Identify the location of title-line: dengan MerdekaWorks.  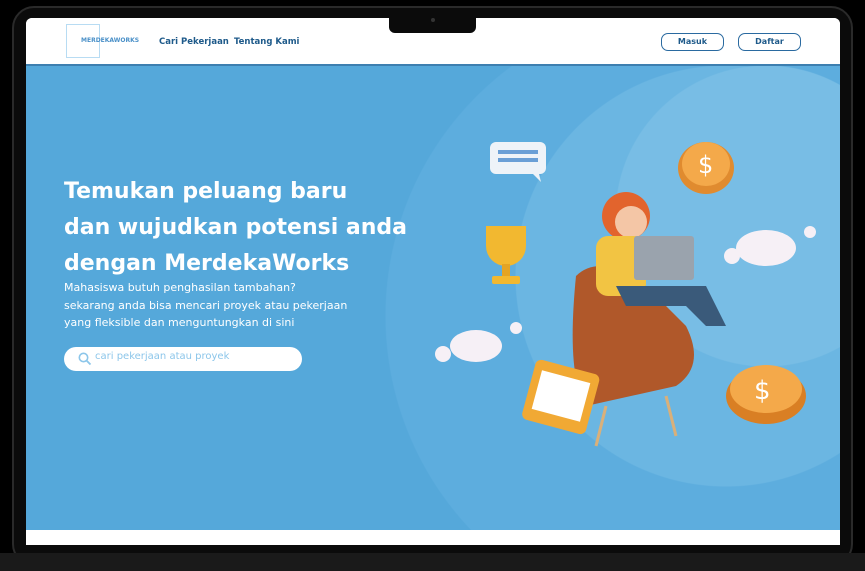
(207, 263).